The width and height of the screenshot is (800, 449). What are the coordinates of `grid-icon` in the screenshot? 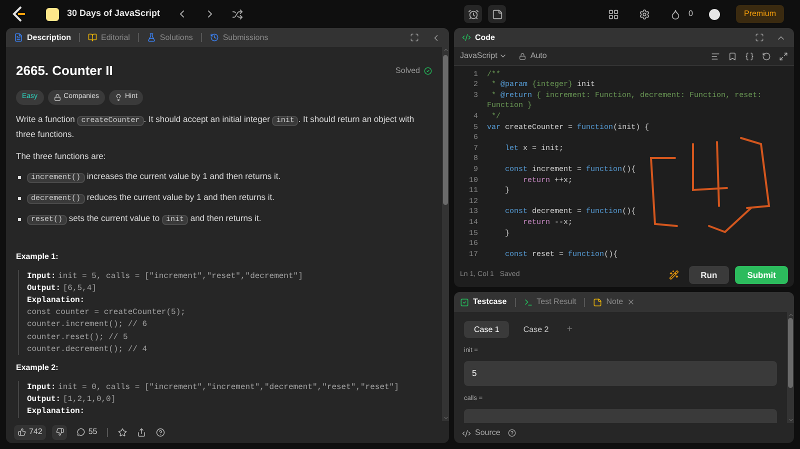 It's located at (613, 14).